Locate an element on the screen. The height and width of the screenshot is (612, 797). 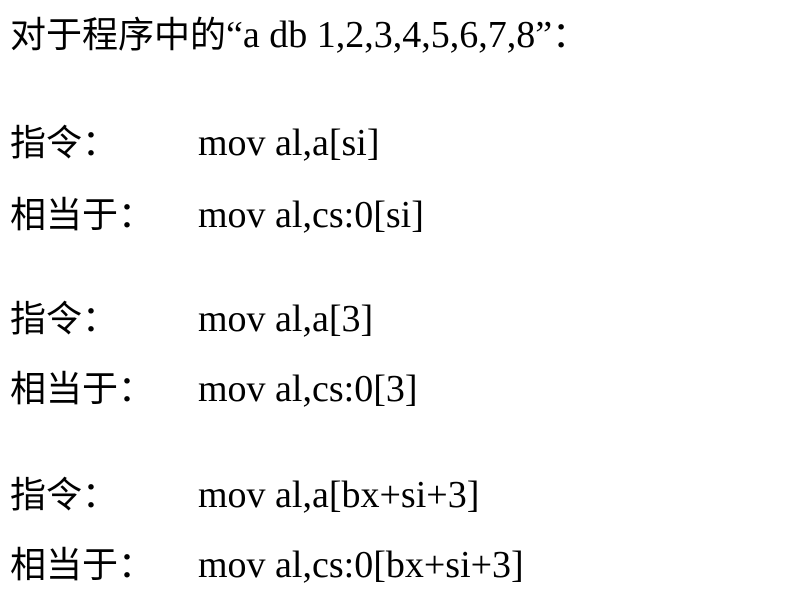
intro-code: a db 1,2,3,4,5,6,7,8 is located at coordinates (389, 35).